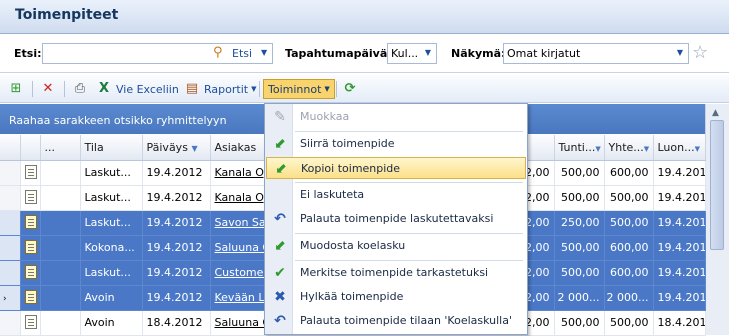 The width and height of the screenshot is (729, 336). I want to click on delete-icon: ✕, so click(48, 88).